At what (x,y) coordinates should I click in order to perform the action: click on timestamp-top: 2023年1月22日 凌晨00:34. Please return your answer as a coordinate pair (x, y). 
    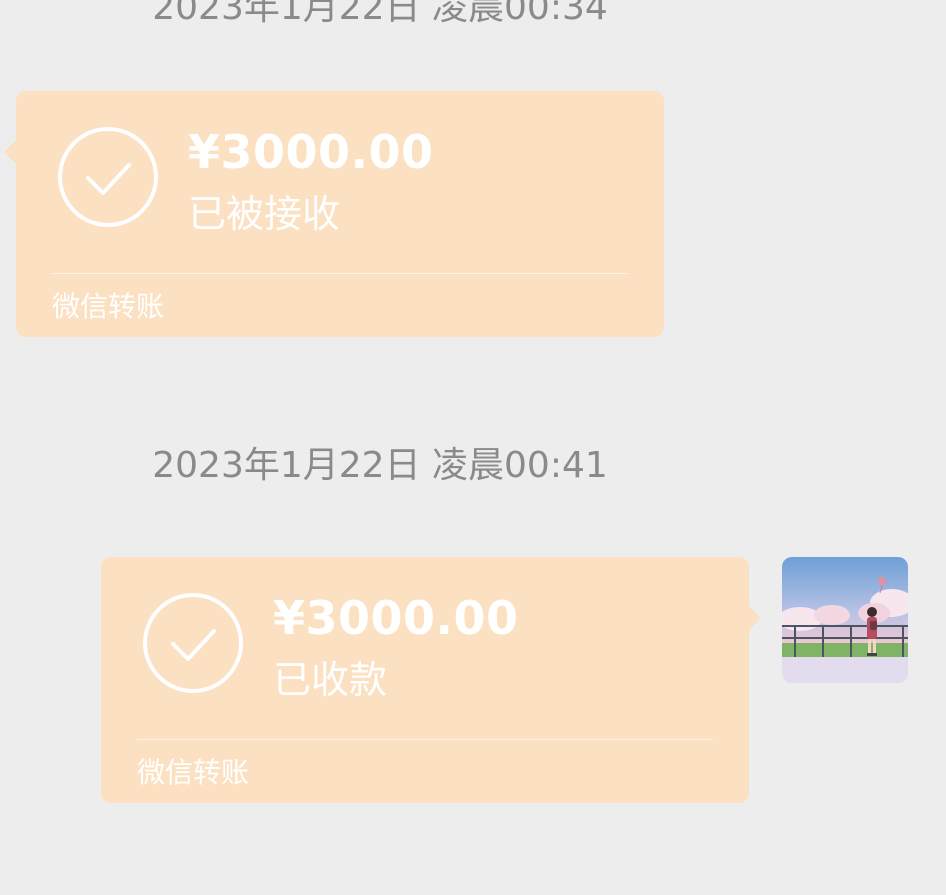
    Looking at the image, I should click on (380, 14).